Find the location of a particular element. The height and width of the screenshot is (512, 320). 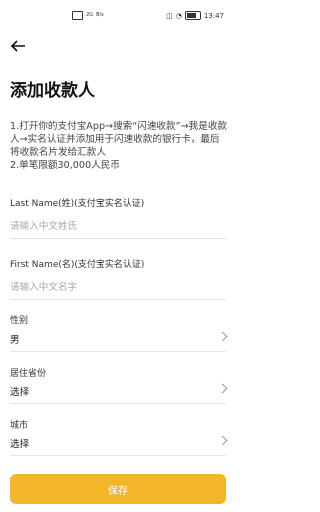

back-arrow-svg is located at coordinates (17, 46).